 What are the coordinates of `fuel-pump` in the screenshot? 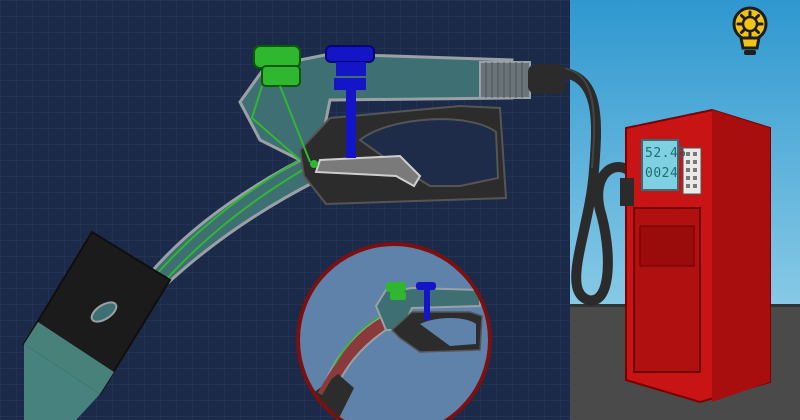 It's located at (695, 256).